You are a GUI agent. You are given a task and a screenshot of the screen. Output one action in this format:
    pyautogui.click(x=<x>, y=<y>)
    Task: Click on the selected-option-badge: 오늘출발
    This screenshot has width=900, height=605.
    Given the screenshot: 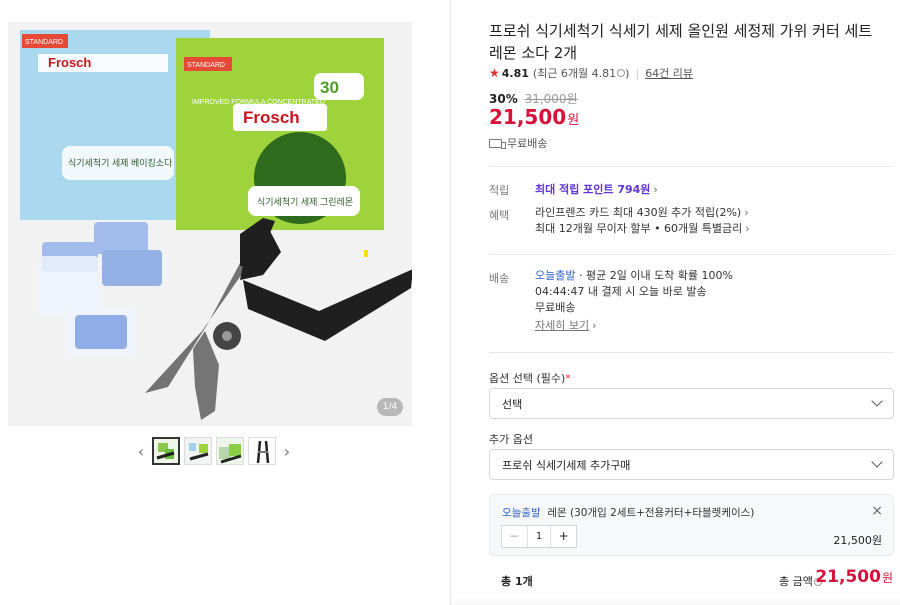 What is the action you would take?
    pyautogui.click(x=521, y=513)
    